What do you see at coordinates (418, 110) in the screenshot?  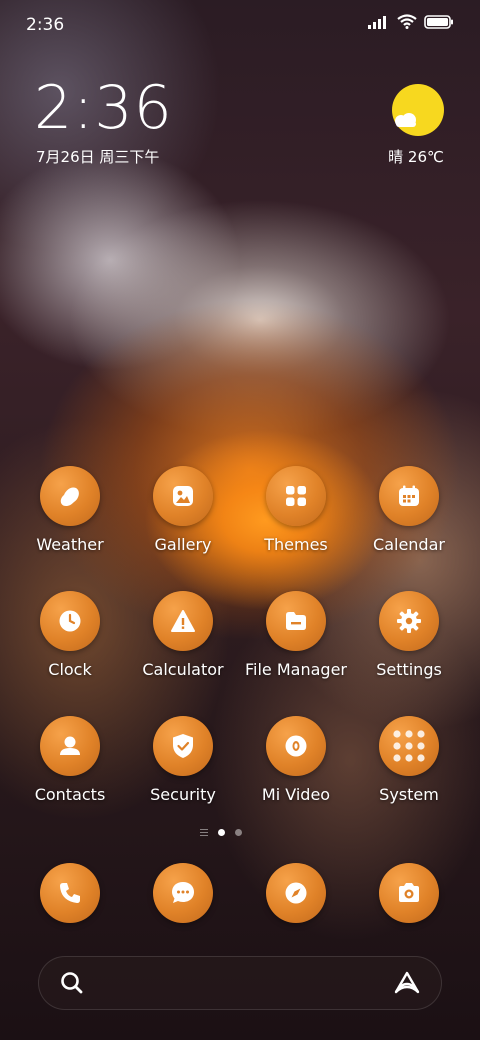 I see `partly-sunny-icon` at bounding box center [418, 110].